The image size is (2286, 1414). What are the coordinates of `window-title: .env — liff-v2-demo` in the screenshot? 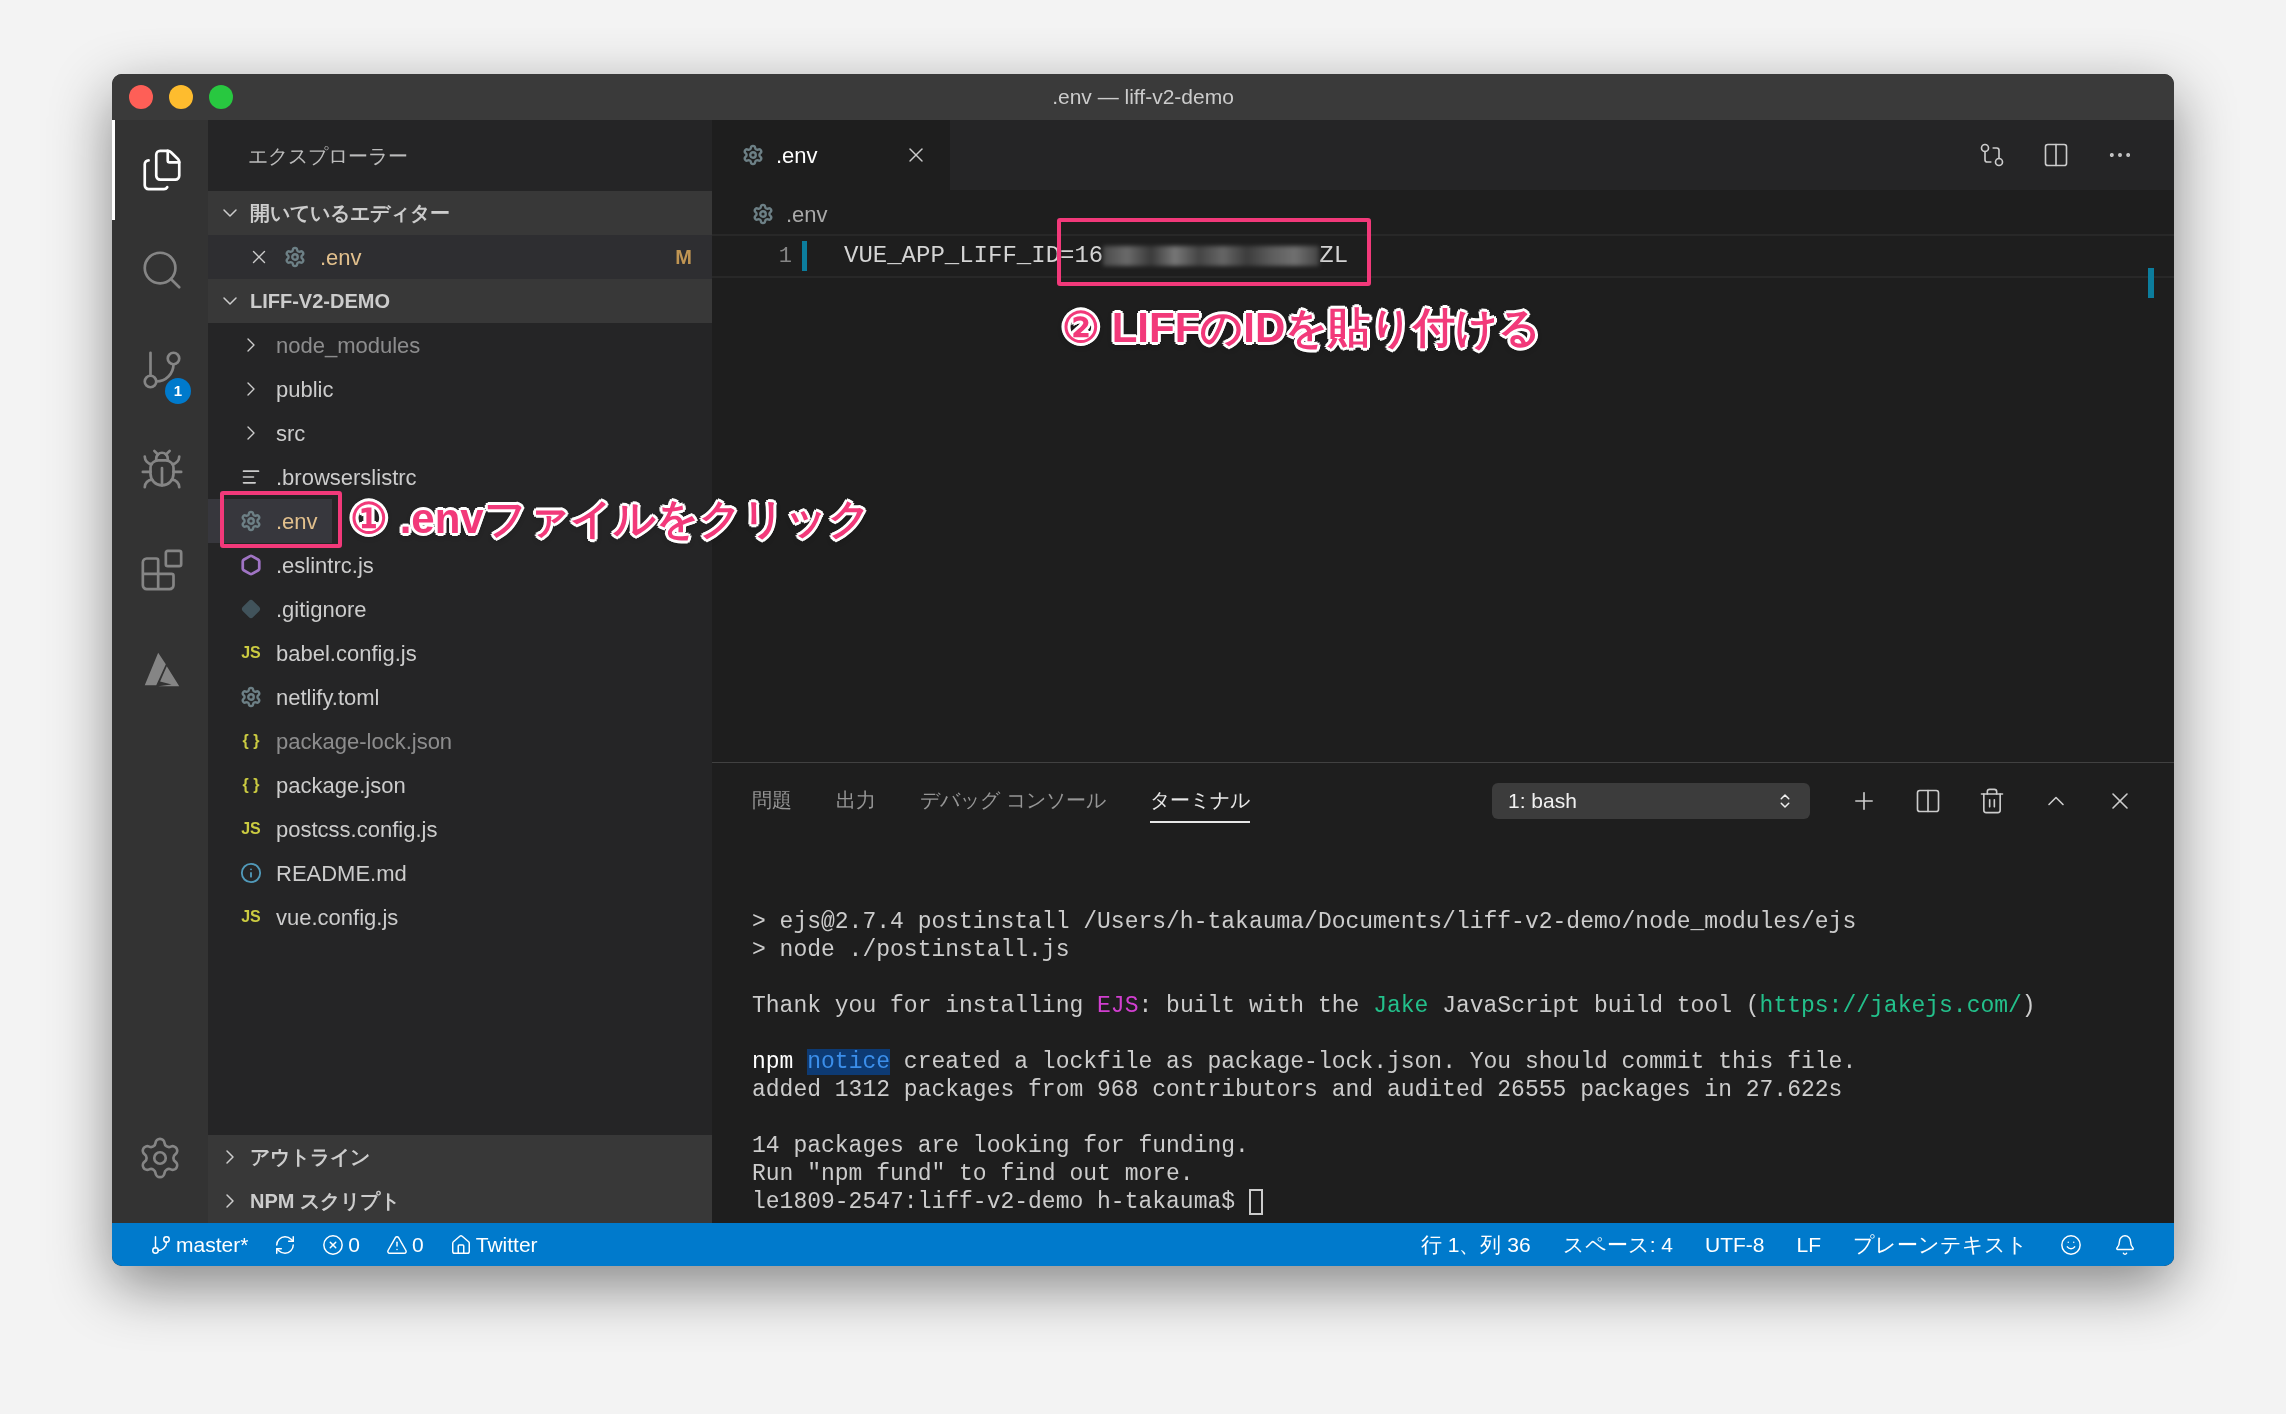 It's located at (1143, 97).